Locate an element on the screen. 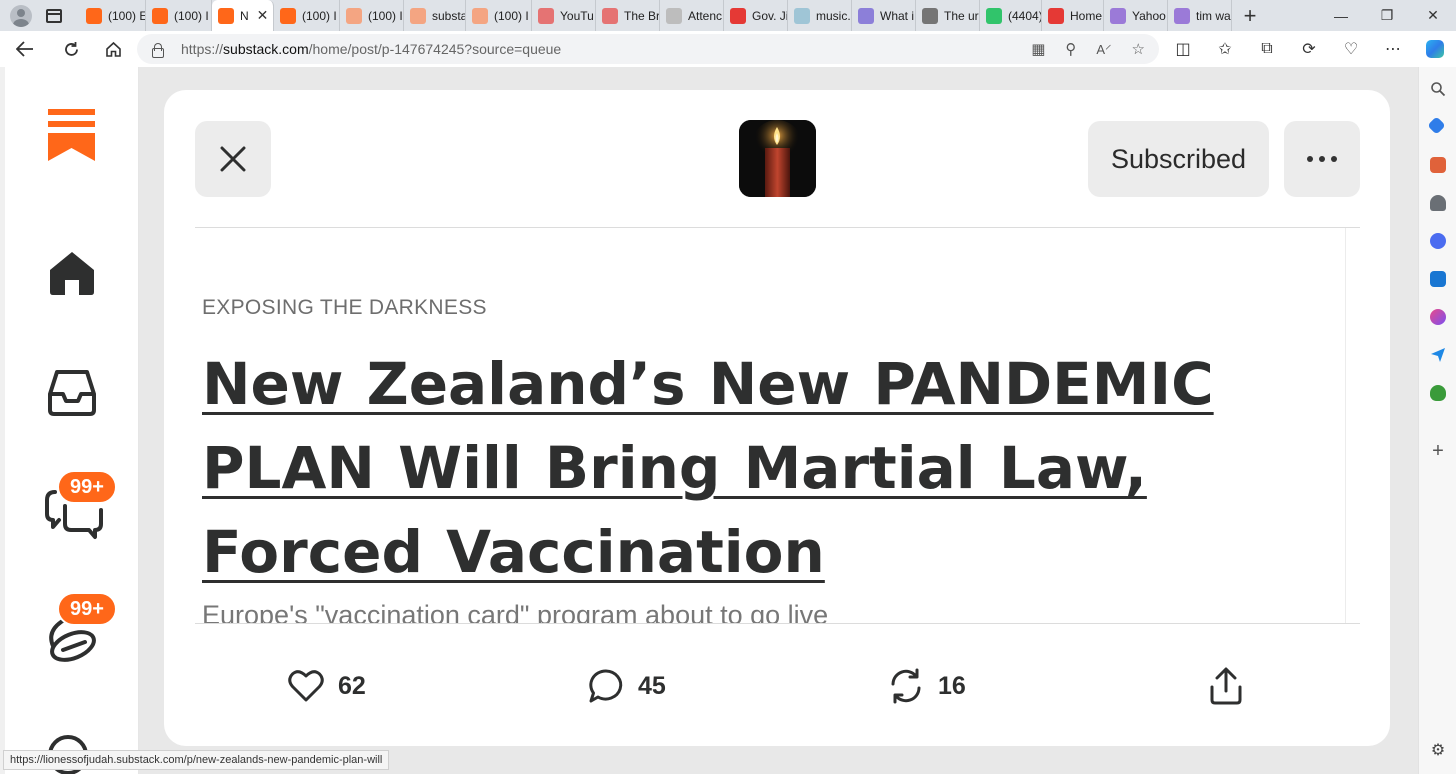 The image size is (1456, 774). minimize-button: — is located at coordinates (1341, 15).